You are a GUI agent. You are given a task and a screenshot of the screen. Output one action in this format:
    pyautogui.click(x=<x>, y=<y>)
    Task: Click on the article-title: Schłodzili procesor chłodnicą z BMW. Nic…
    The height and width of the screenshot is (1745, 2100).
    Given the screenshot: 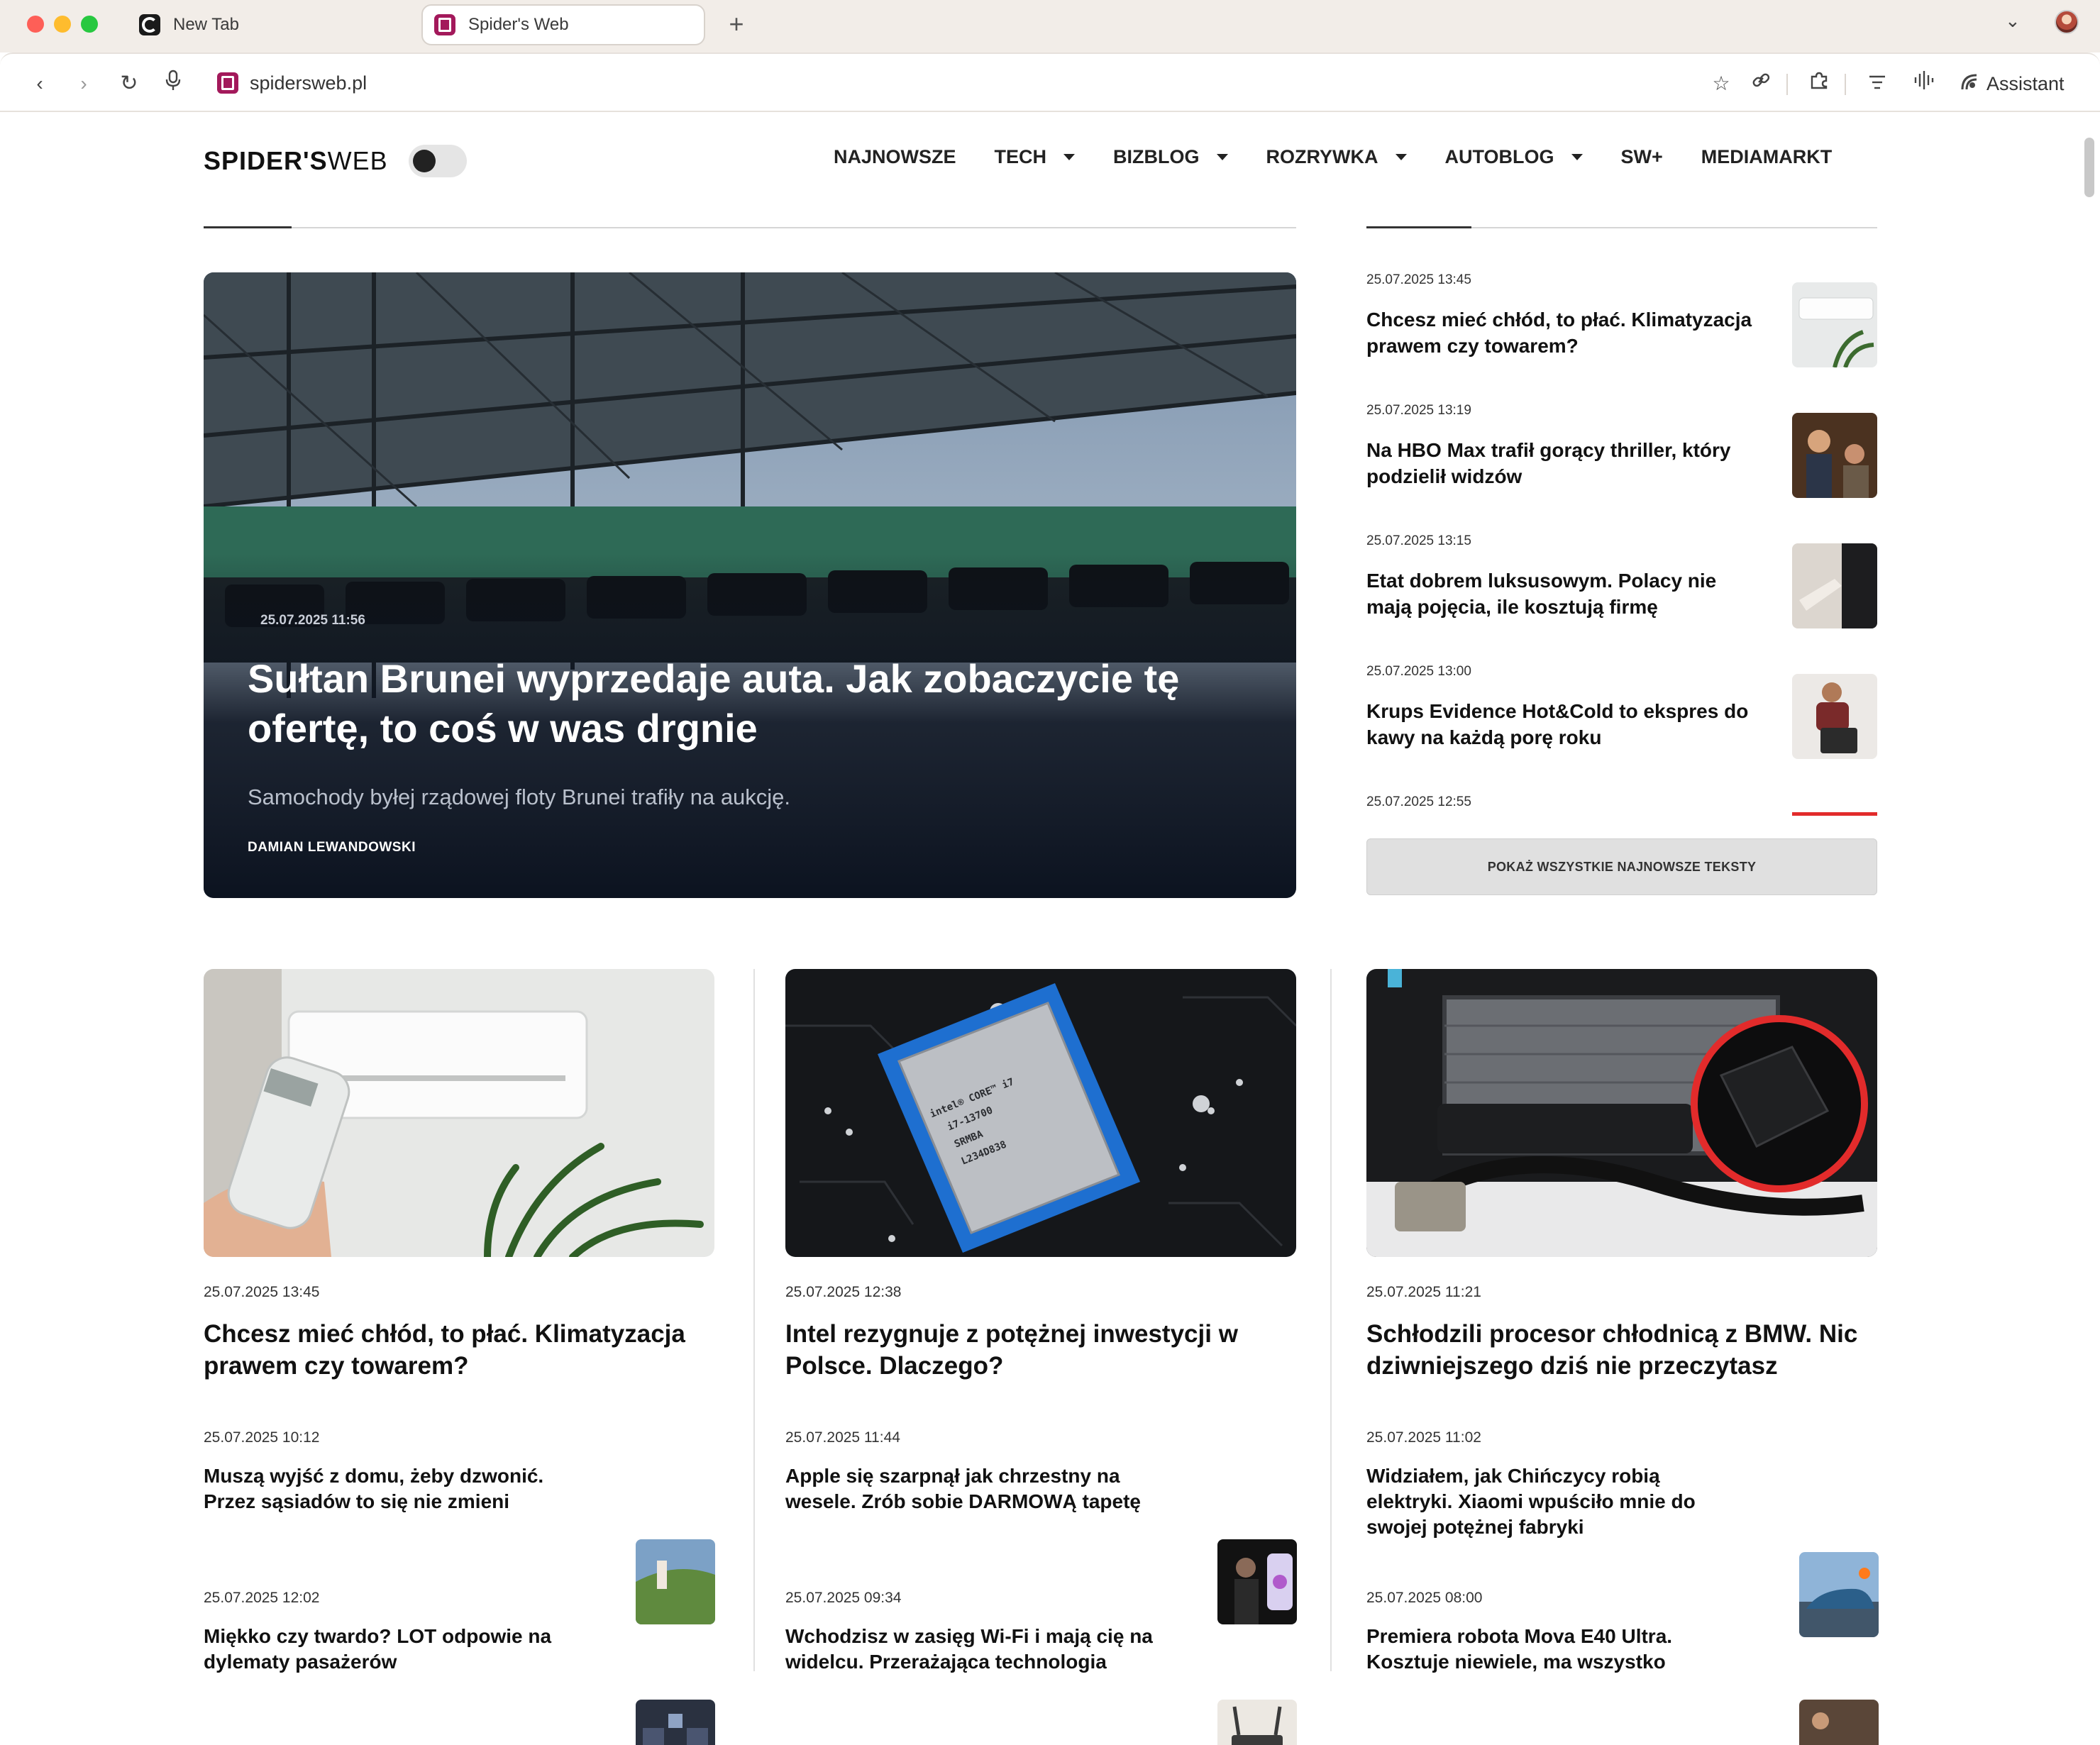 What is the action you would take?
    pyautogui.click(x=1622, y=1350)
    